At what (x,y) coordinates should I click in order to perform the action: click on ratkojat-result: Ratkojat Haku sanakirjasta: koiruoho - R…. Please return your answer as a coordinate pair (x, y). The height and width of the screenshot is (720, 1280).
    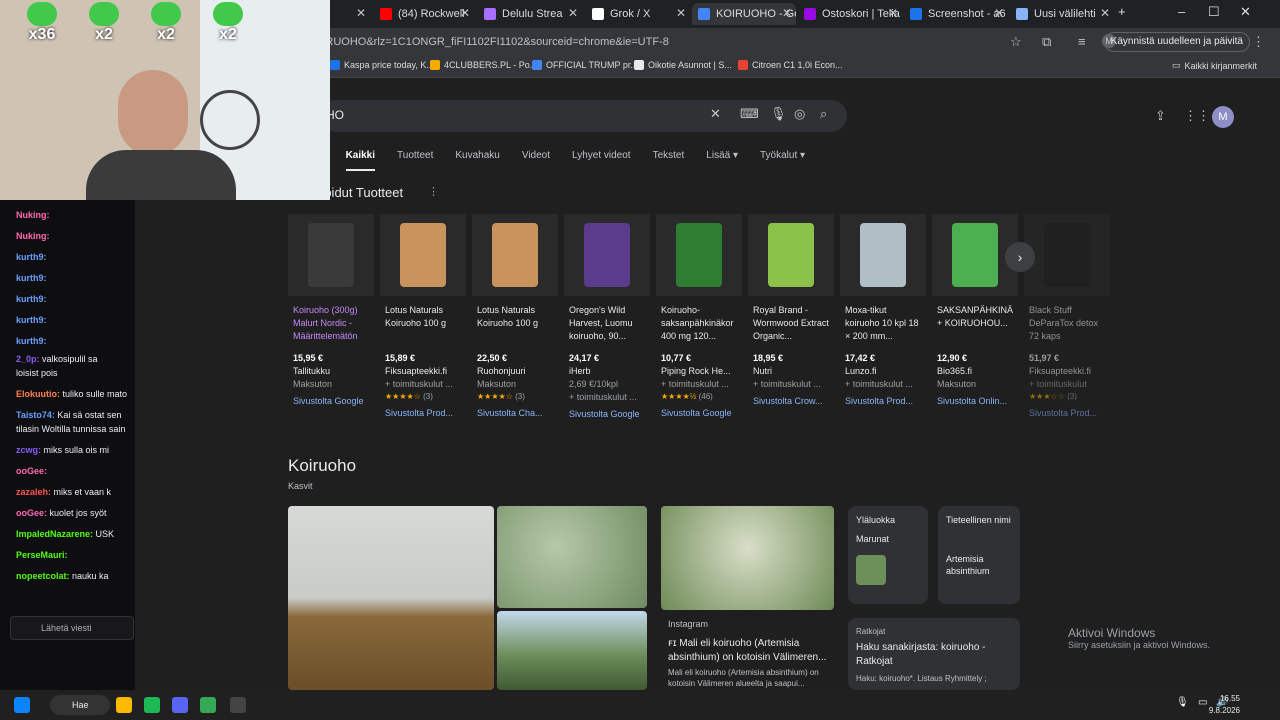
    Looking at the image, I should click on (934, 654).